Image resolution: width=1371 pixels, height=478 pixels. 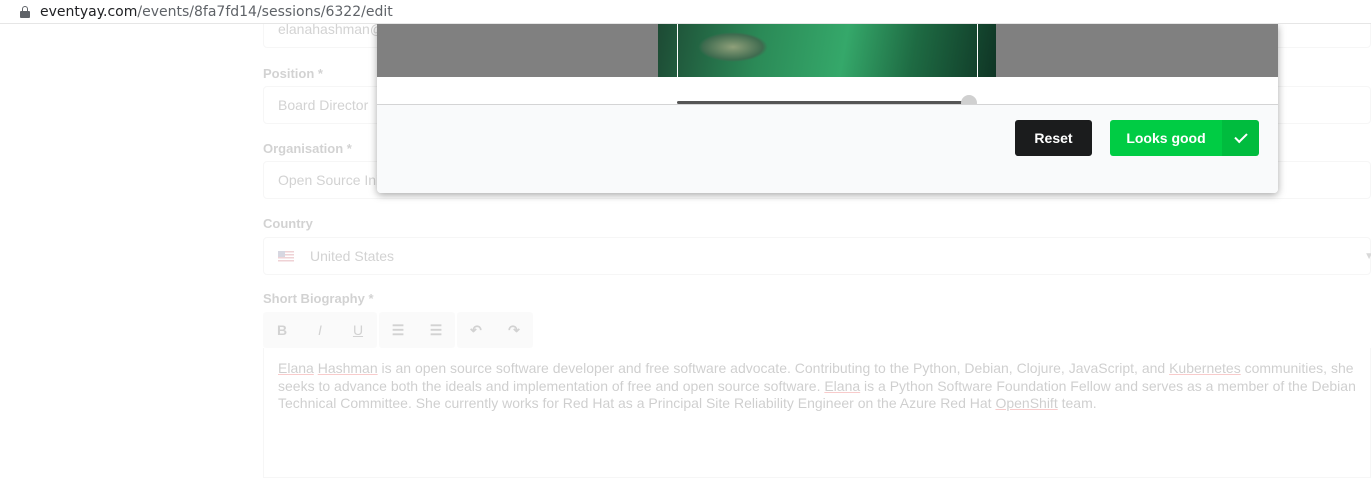 What do you see at coordinates (476, 330) in the screenshot?
I see `undo-button: ↶` at bounding box center [476, 330].